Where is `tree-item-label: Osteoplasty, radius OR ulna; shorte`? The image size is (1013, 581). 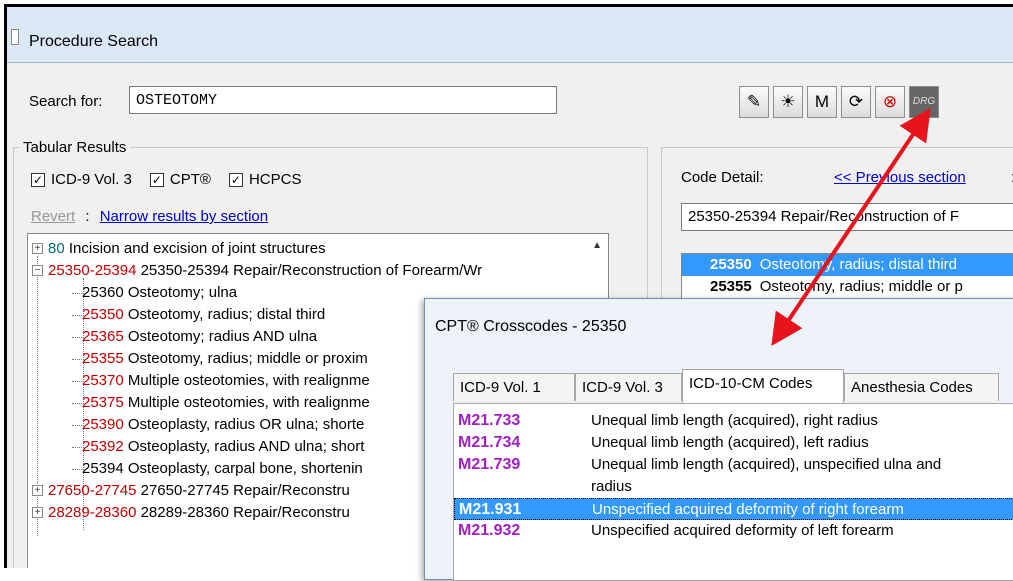 tree-item-label: Osteoplasty, radius OR ulna; shorte is located at coordinates (244, 424).